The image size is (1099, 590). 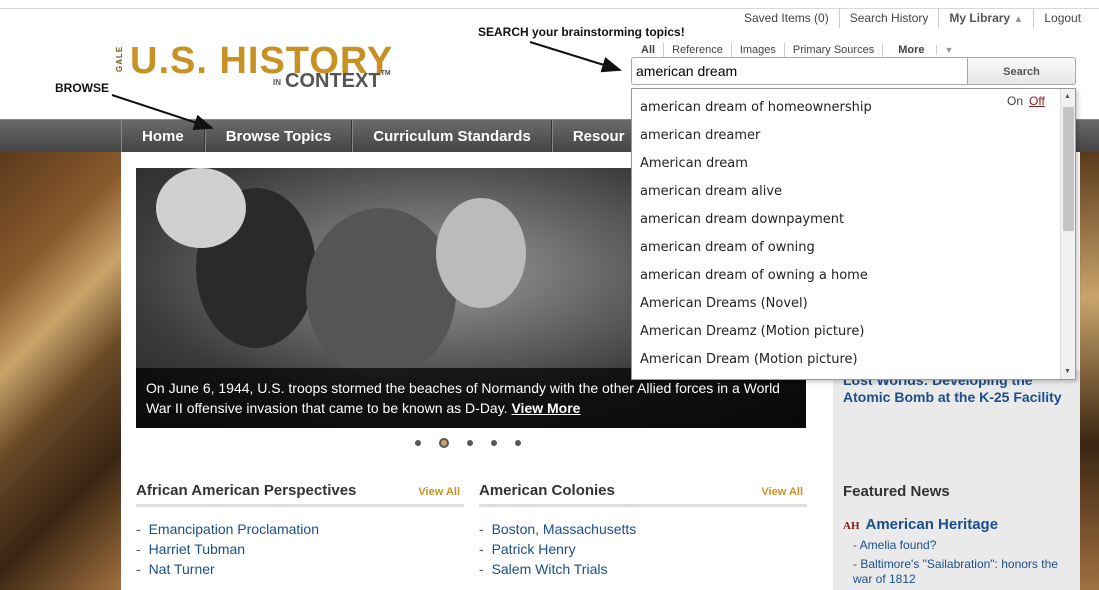 What do you see at coordinates (197, 549) in the screenshot?
I see `topic-link: Harriet Tubman` at bounding box center [197, 549].